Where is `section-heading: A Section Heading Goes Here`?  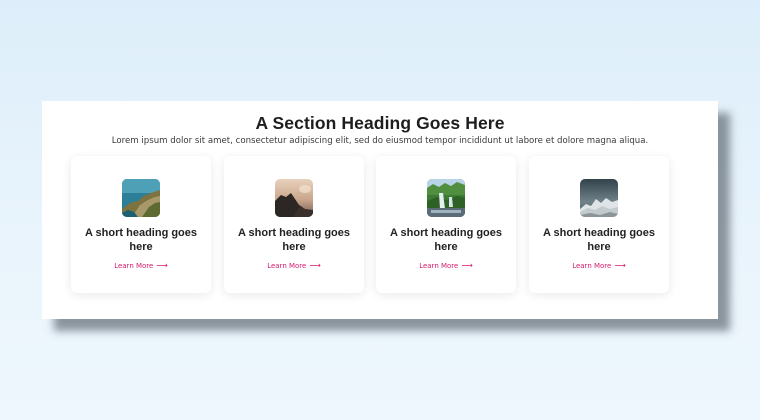 section-heading: A Section Heading Goes Here is located at coordinates (380, 123).